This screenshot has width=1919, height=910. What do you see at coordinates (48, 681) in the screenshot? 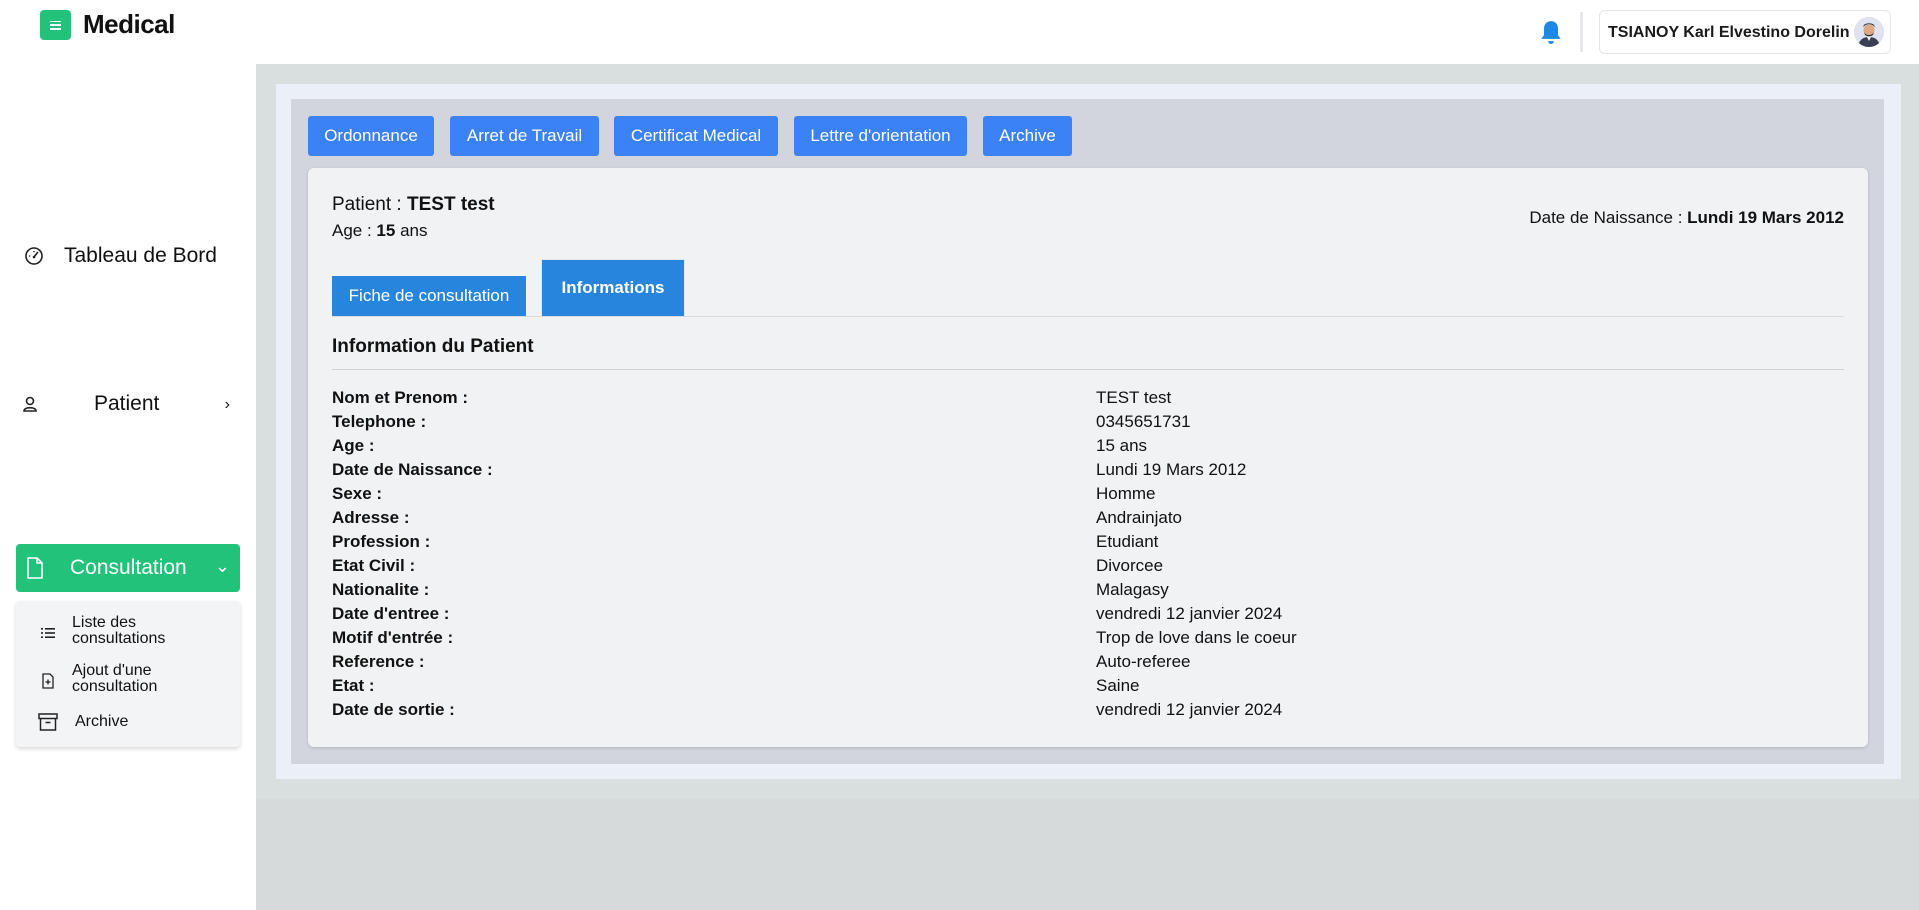
I see `add-file-icon` at bounding box center [48, 681].